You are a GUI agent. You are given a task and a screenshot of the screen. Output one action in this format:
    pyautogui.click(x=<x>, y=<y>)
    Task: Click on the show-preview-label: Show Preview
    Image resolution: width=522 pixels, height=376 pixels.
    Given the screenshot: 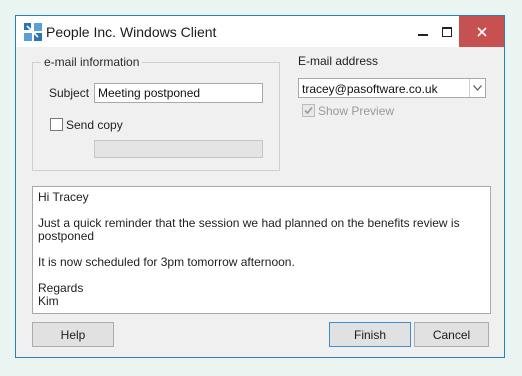 What is the action you would take?
    pyautogui.click(x=356, y=111)
    